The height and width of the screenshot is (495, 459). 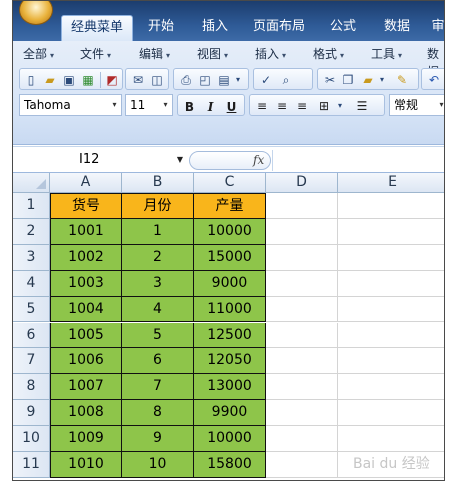 What do you see at coordinates (31, 206) in the screenshot?
I see `row-header-1: 1` at bounding box center [31, 206].